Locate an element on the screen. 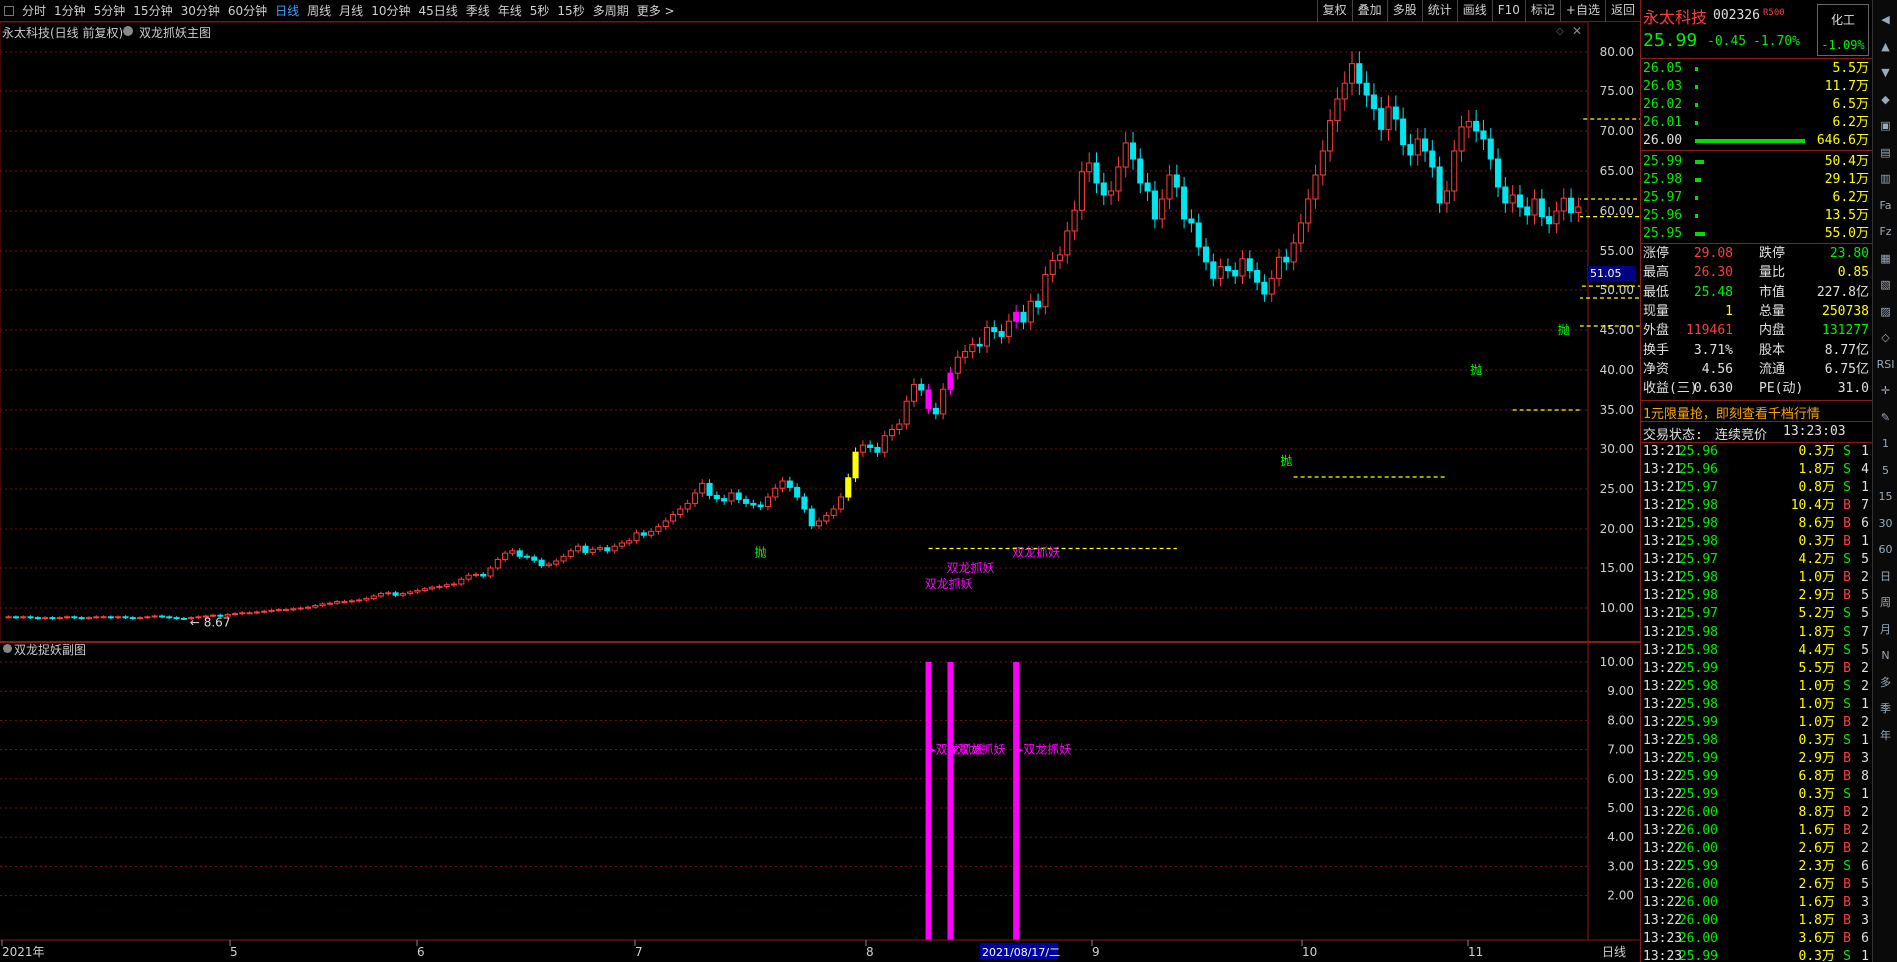 The width and height of the screenshot is (1897, 962). side-tool-icon: ▤ is located at coordinates (1885, 153).